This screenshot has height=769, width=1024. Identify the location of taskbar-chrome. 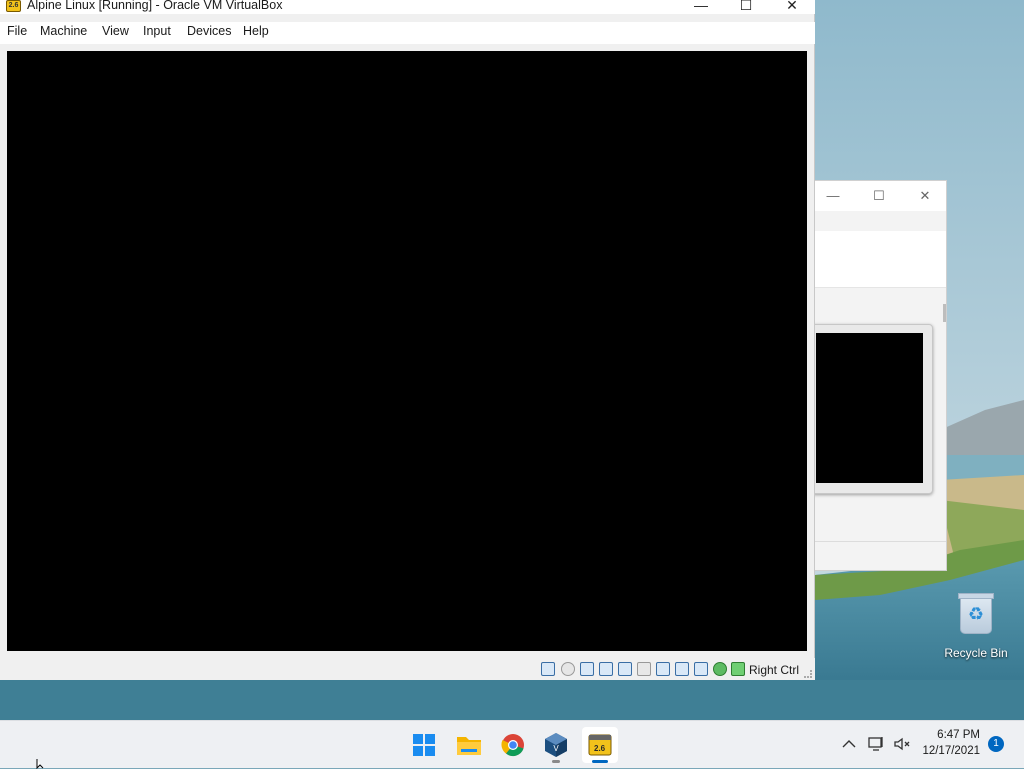
(513, 745).